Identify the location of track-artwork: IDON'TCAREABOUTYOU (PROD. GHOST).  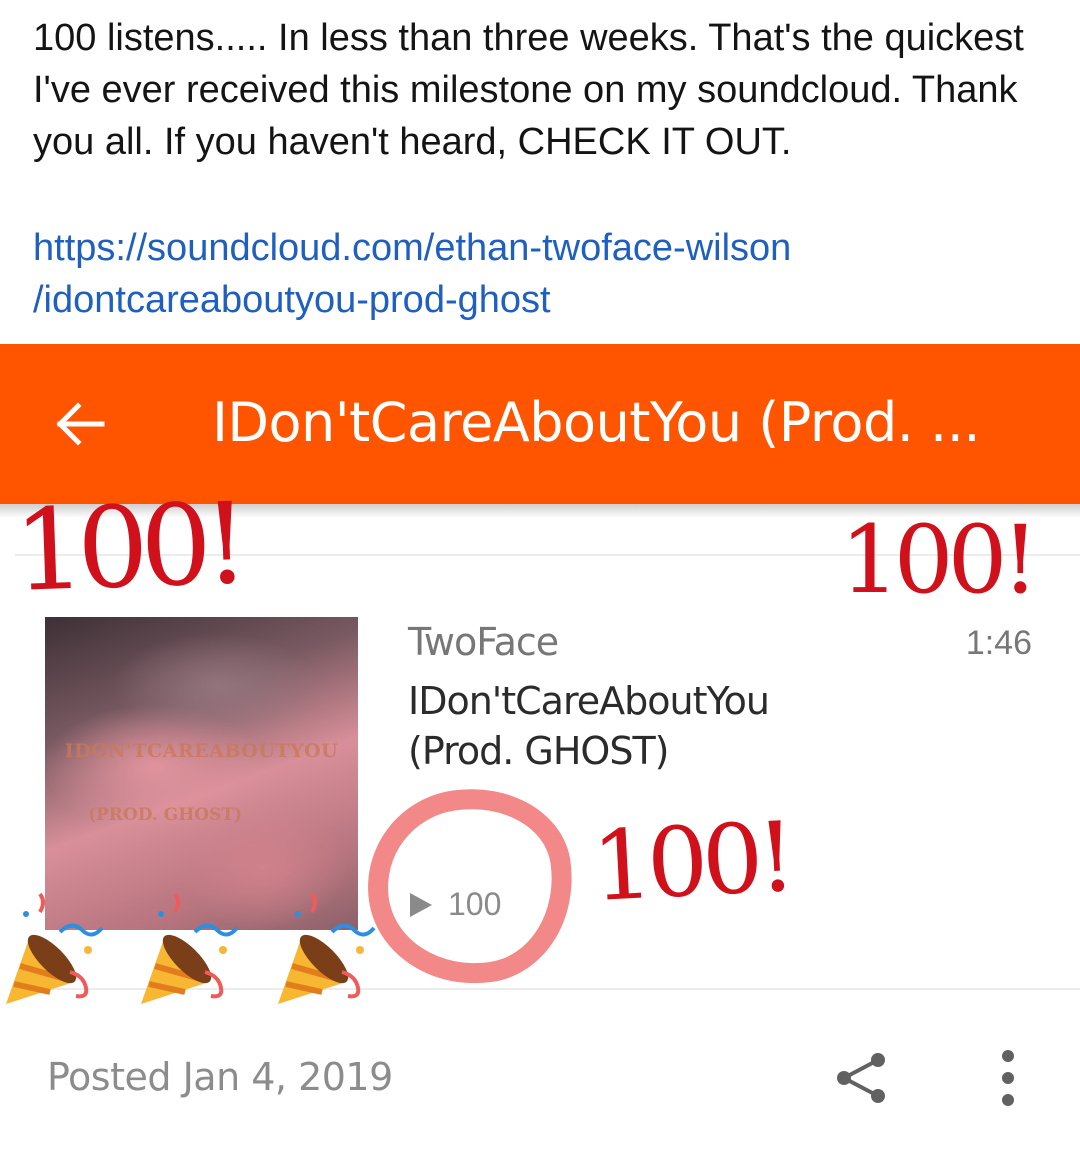
(201, 773).